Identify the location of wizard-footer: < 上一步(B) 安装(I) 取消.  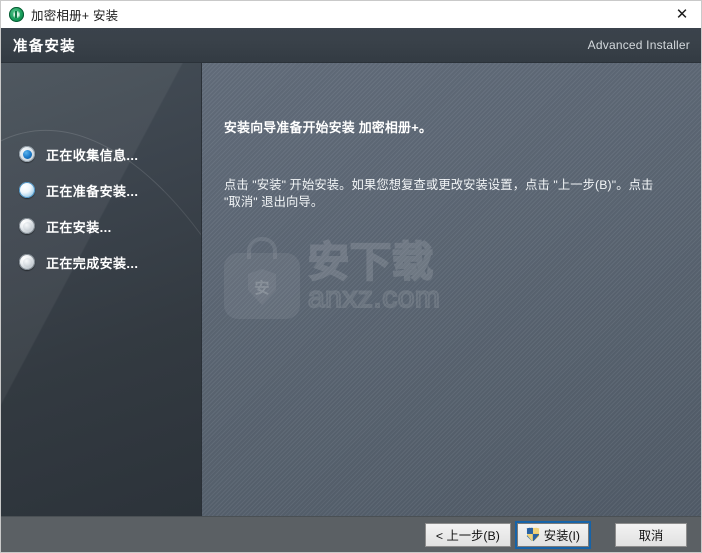
(351, 534).